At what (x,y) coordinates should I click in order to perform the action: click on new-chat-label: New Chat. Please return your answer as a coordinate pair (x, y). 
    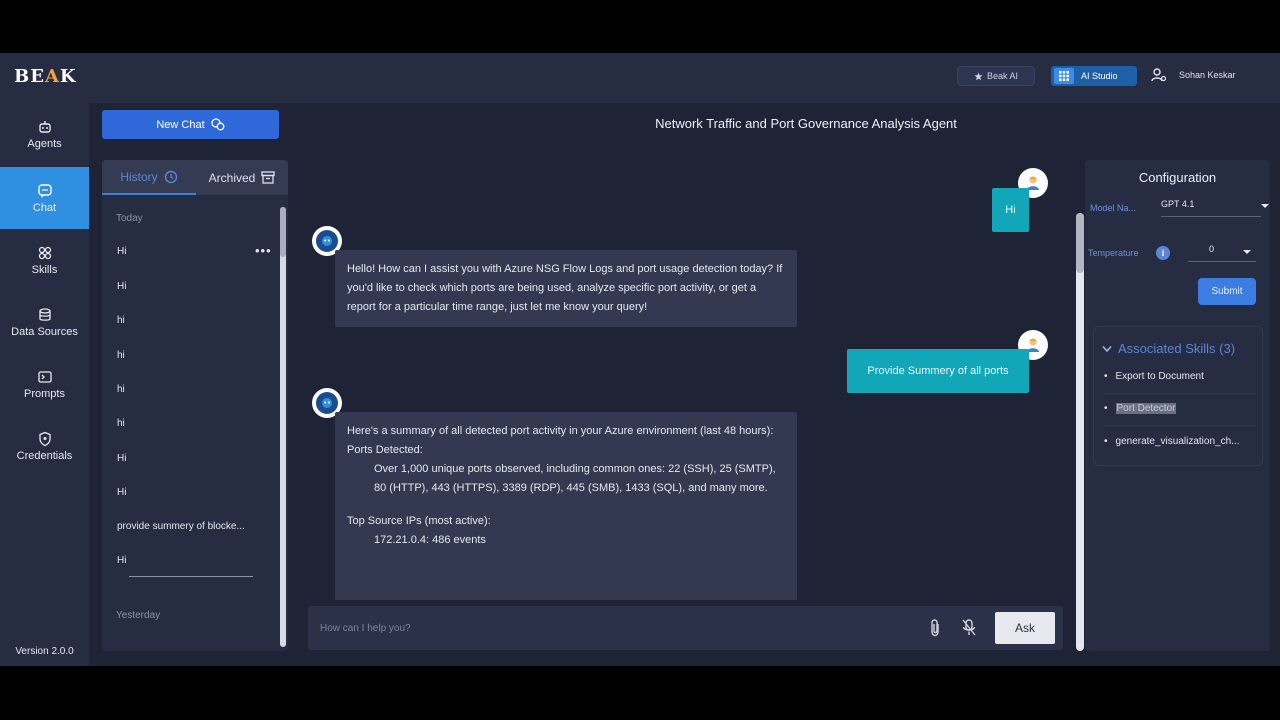
    Looking at the image, I should click on (180, 124).